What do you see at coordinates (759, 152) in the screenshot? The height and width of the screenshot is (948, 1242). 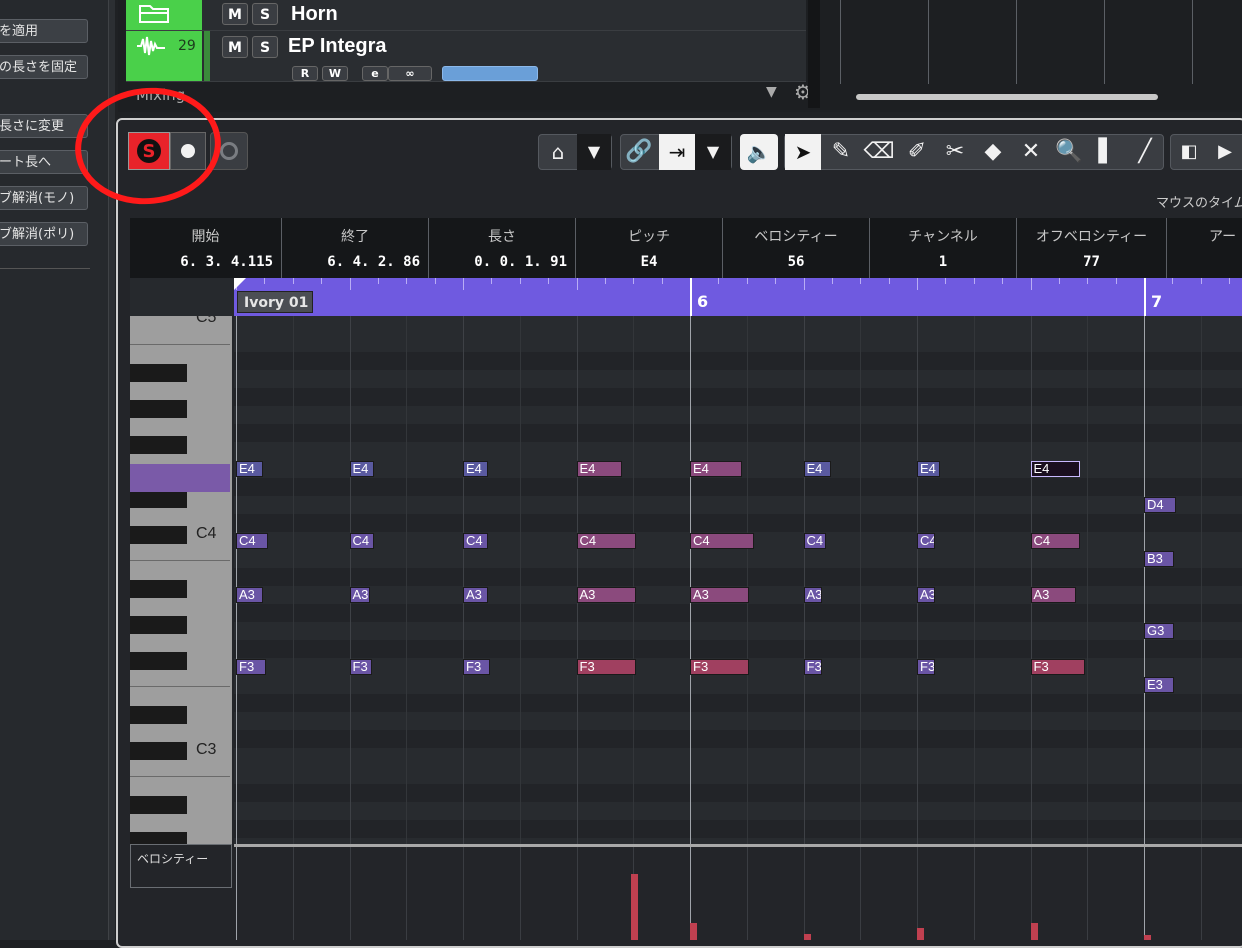 I see `acoustic-button: 🔈` at bounding box center [759, 152].